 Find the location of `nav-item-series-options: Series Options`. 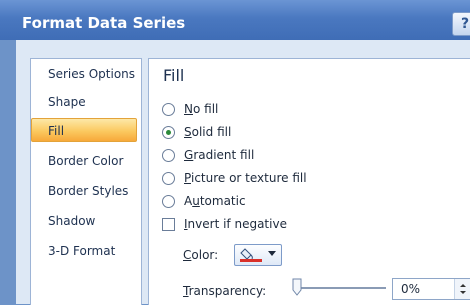

nav-item-series-options: Series Options is located at coordinates (86, 74).